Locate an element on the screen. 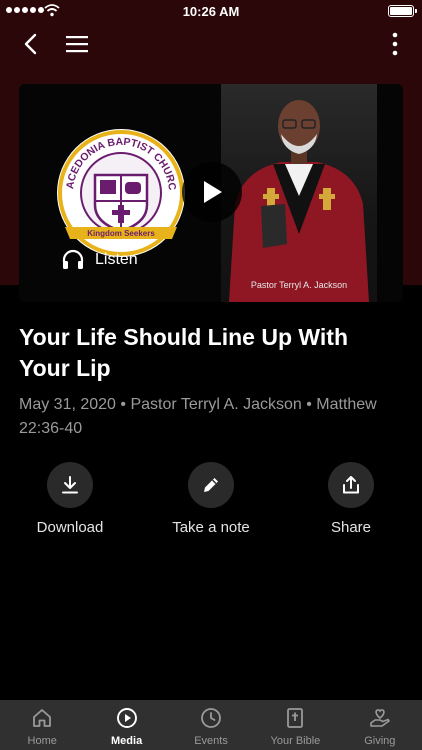 The width and height of the screenshot is (422, 750). play-icon is located at coordinates (213, 192).